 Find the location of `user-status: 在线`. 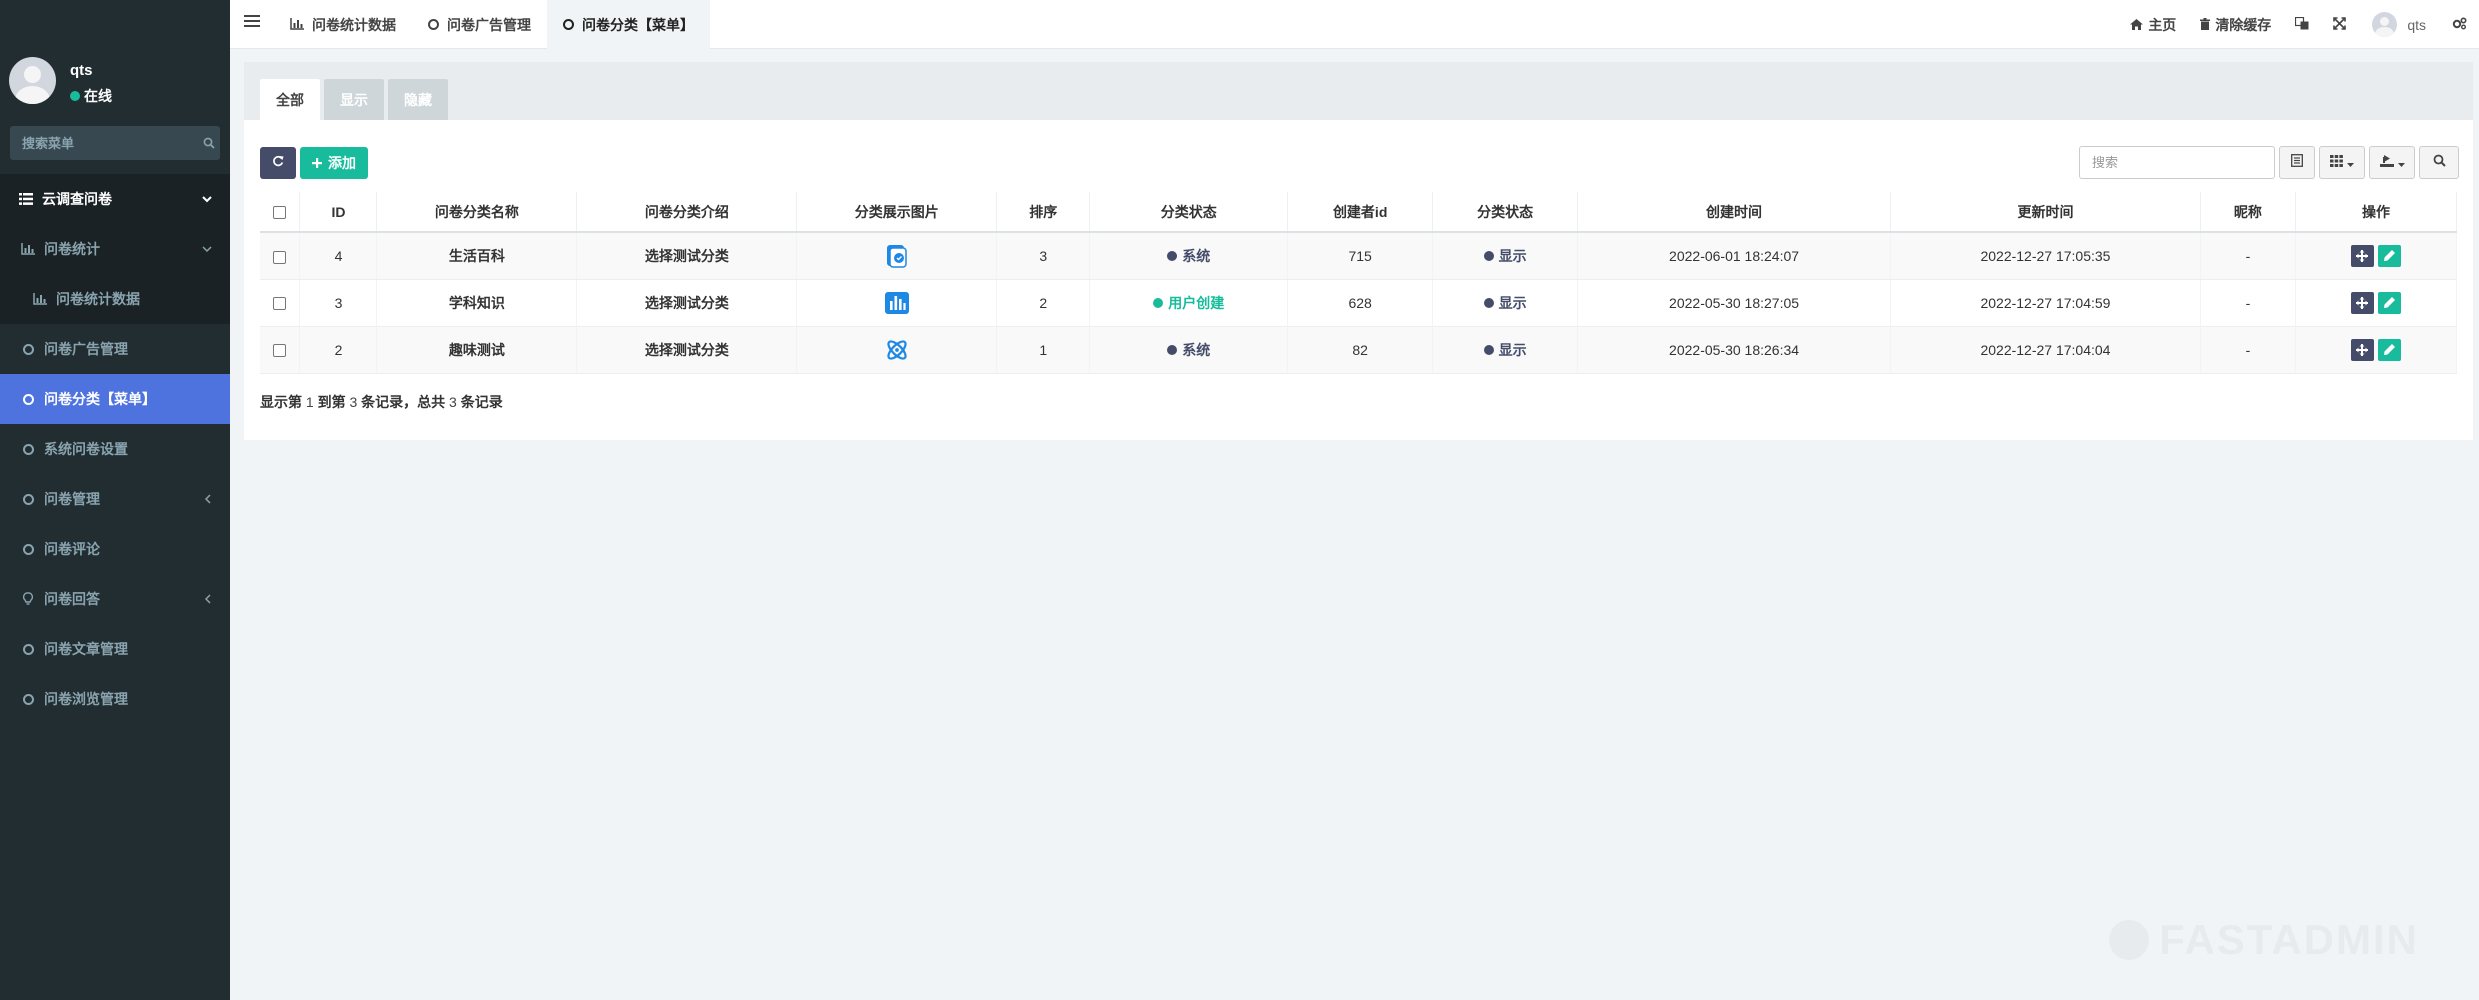

user-status: 在线 is located at coordinates (91, 96).